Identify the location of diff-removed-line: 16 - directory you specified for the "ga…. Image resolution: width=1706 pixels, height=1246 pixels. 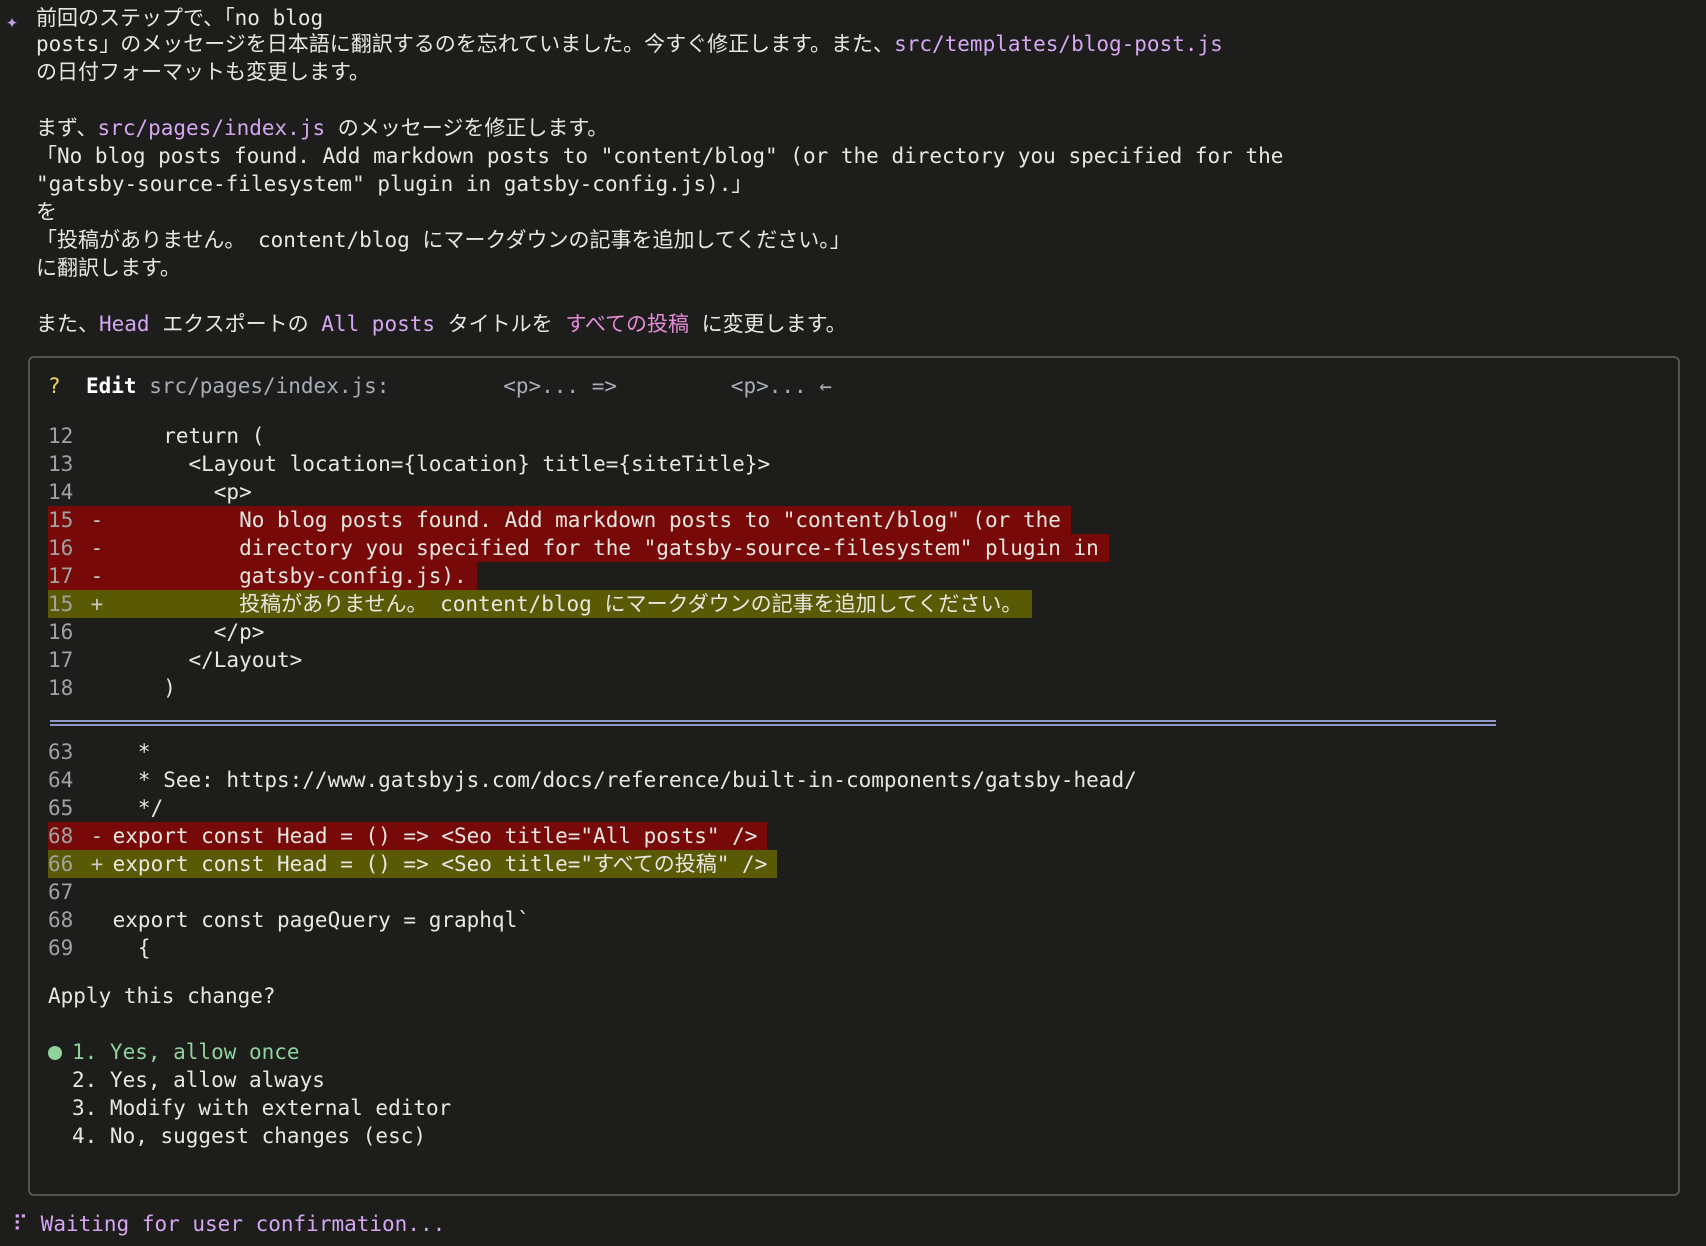
(578, 548).